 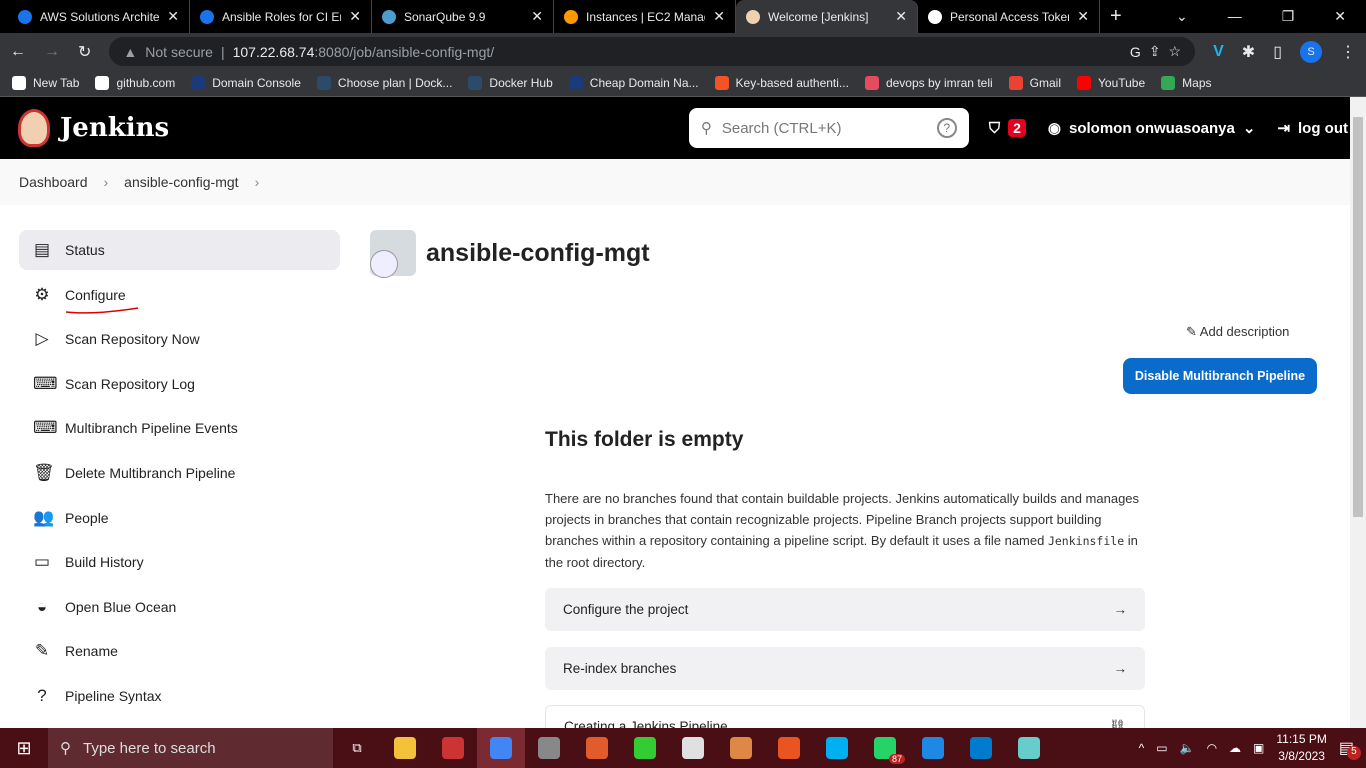 I want to click on help-icon: ?, so click(x=946, y=128).